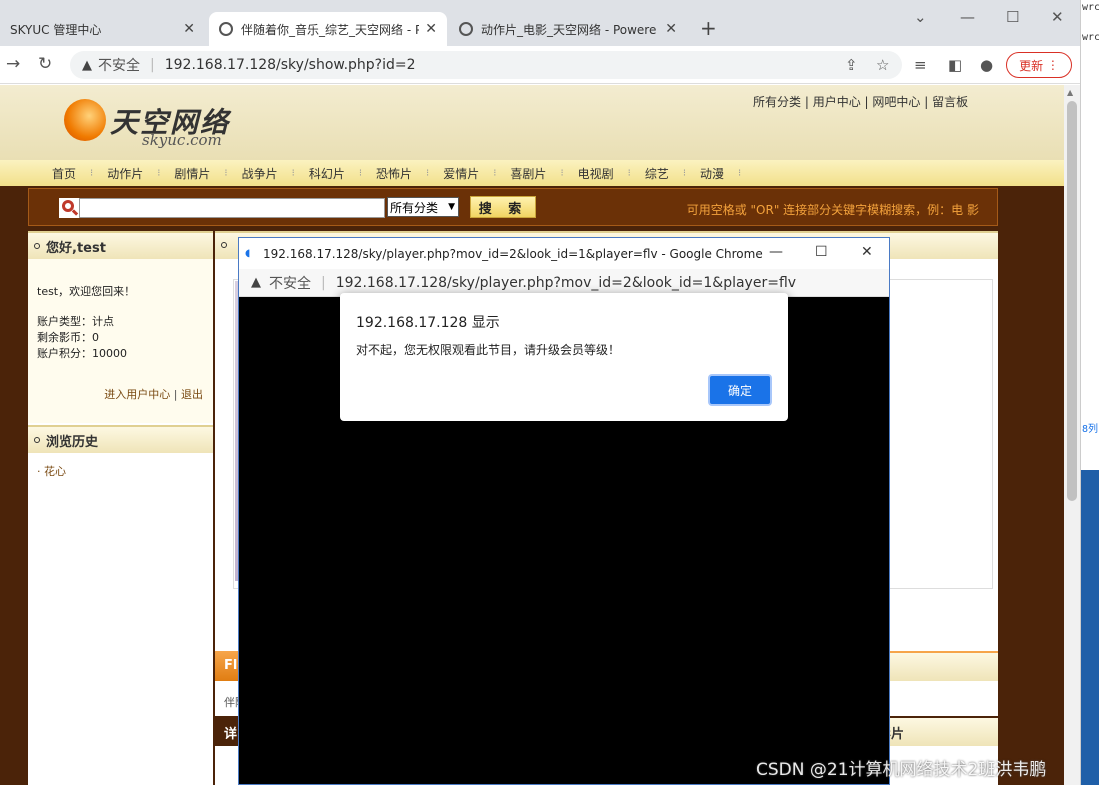  Describe the element at coordinates (896, 102) in the screenshot. I see `link-netbar-center: 网吧中心` at that location.